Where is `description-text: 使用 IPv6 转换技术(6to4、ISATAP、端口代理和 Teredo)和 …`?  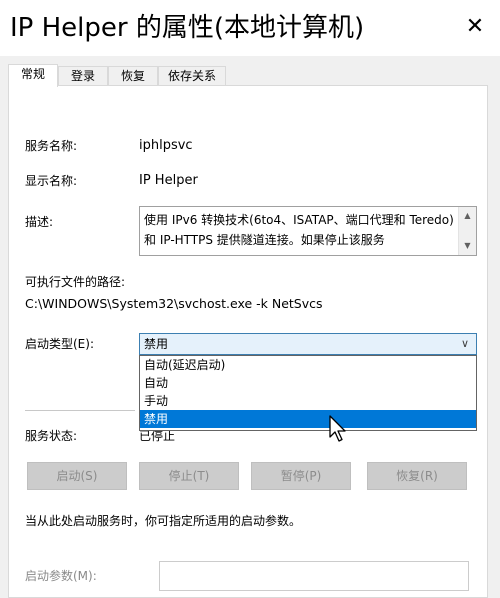
description-text: 使用 IPv6 转换技术(6to4、ISATAP、端口代理和 Teredo)和 … is located at coordinates (299, 230).